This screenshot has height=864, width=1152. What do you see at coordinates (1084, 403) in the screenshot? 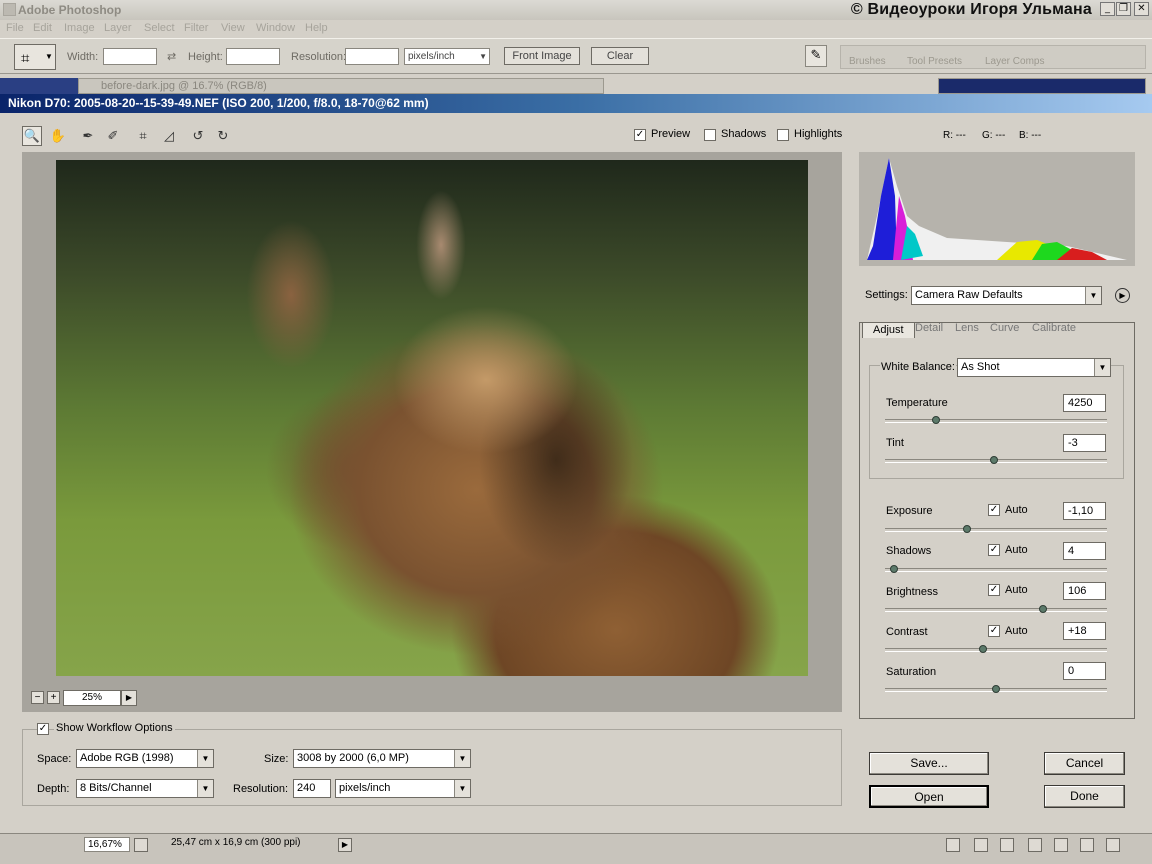
I see `temperature-input: 4250` at bounding box center [1084, 403].